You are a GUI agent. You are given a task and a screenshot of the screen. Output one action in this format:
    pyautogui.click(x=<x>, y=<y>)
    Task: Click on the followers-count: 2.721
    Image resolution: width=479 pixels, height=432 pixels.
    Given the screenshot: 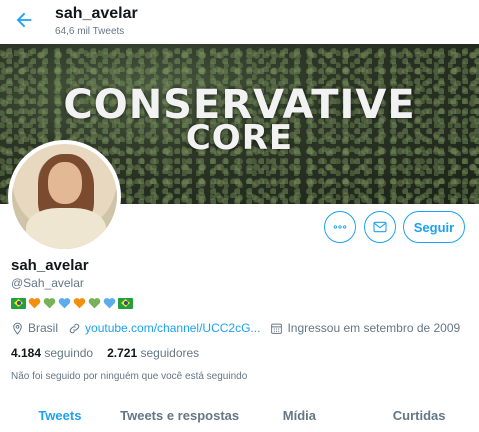 What is the action you would take?
    pyautogui.click(x=122, y=353)
    